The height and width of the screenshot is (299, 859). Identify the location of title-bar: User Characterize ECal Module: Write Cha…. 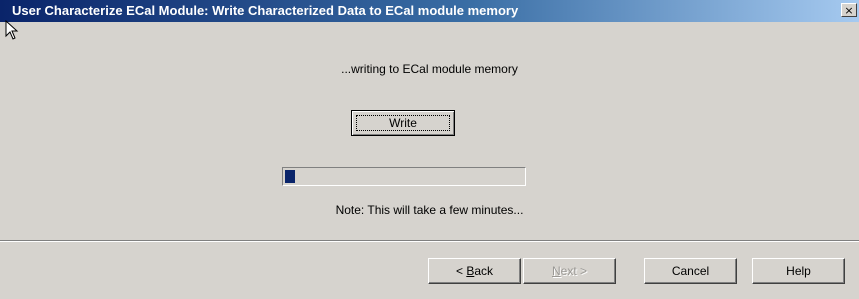
(429, 11).